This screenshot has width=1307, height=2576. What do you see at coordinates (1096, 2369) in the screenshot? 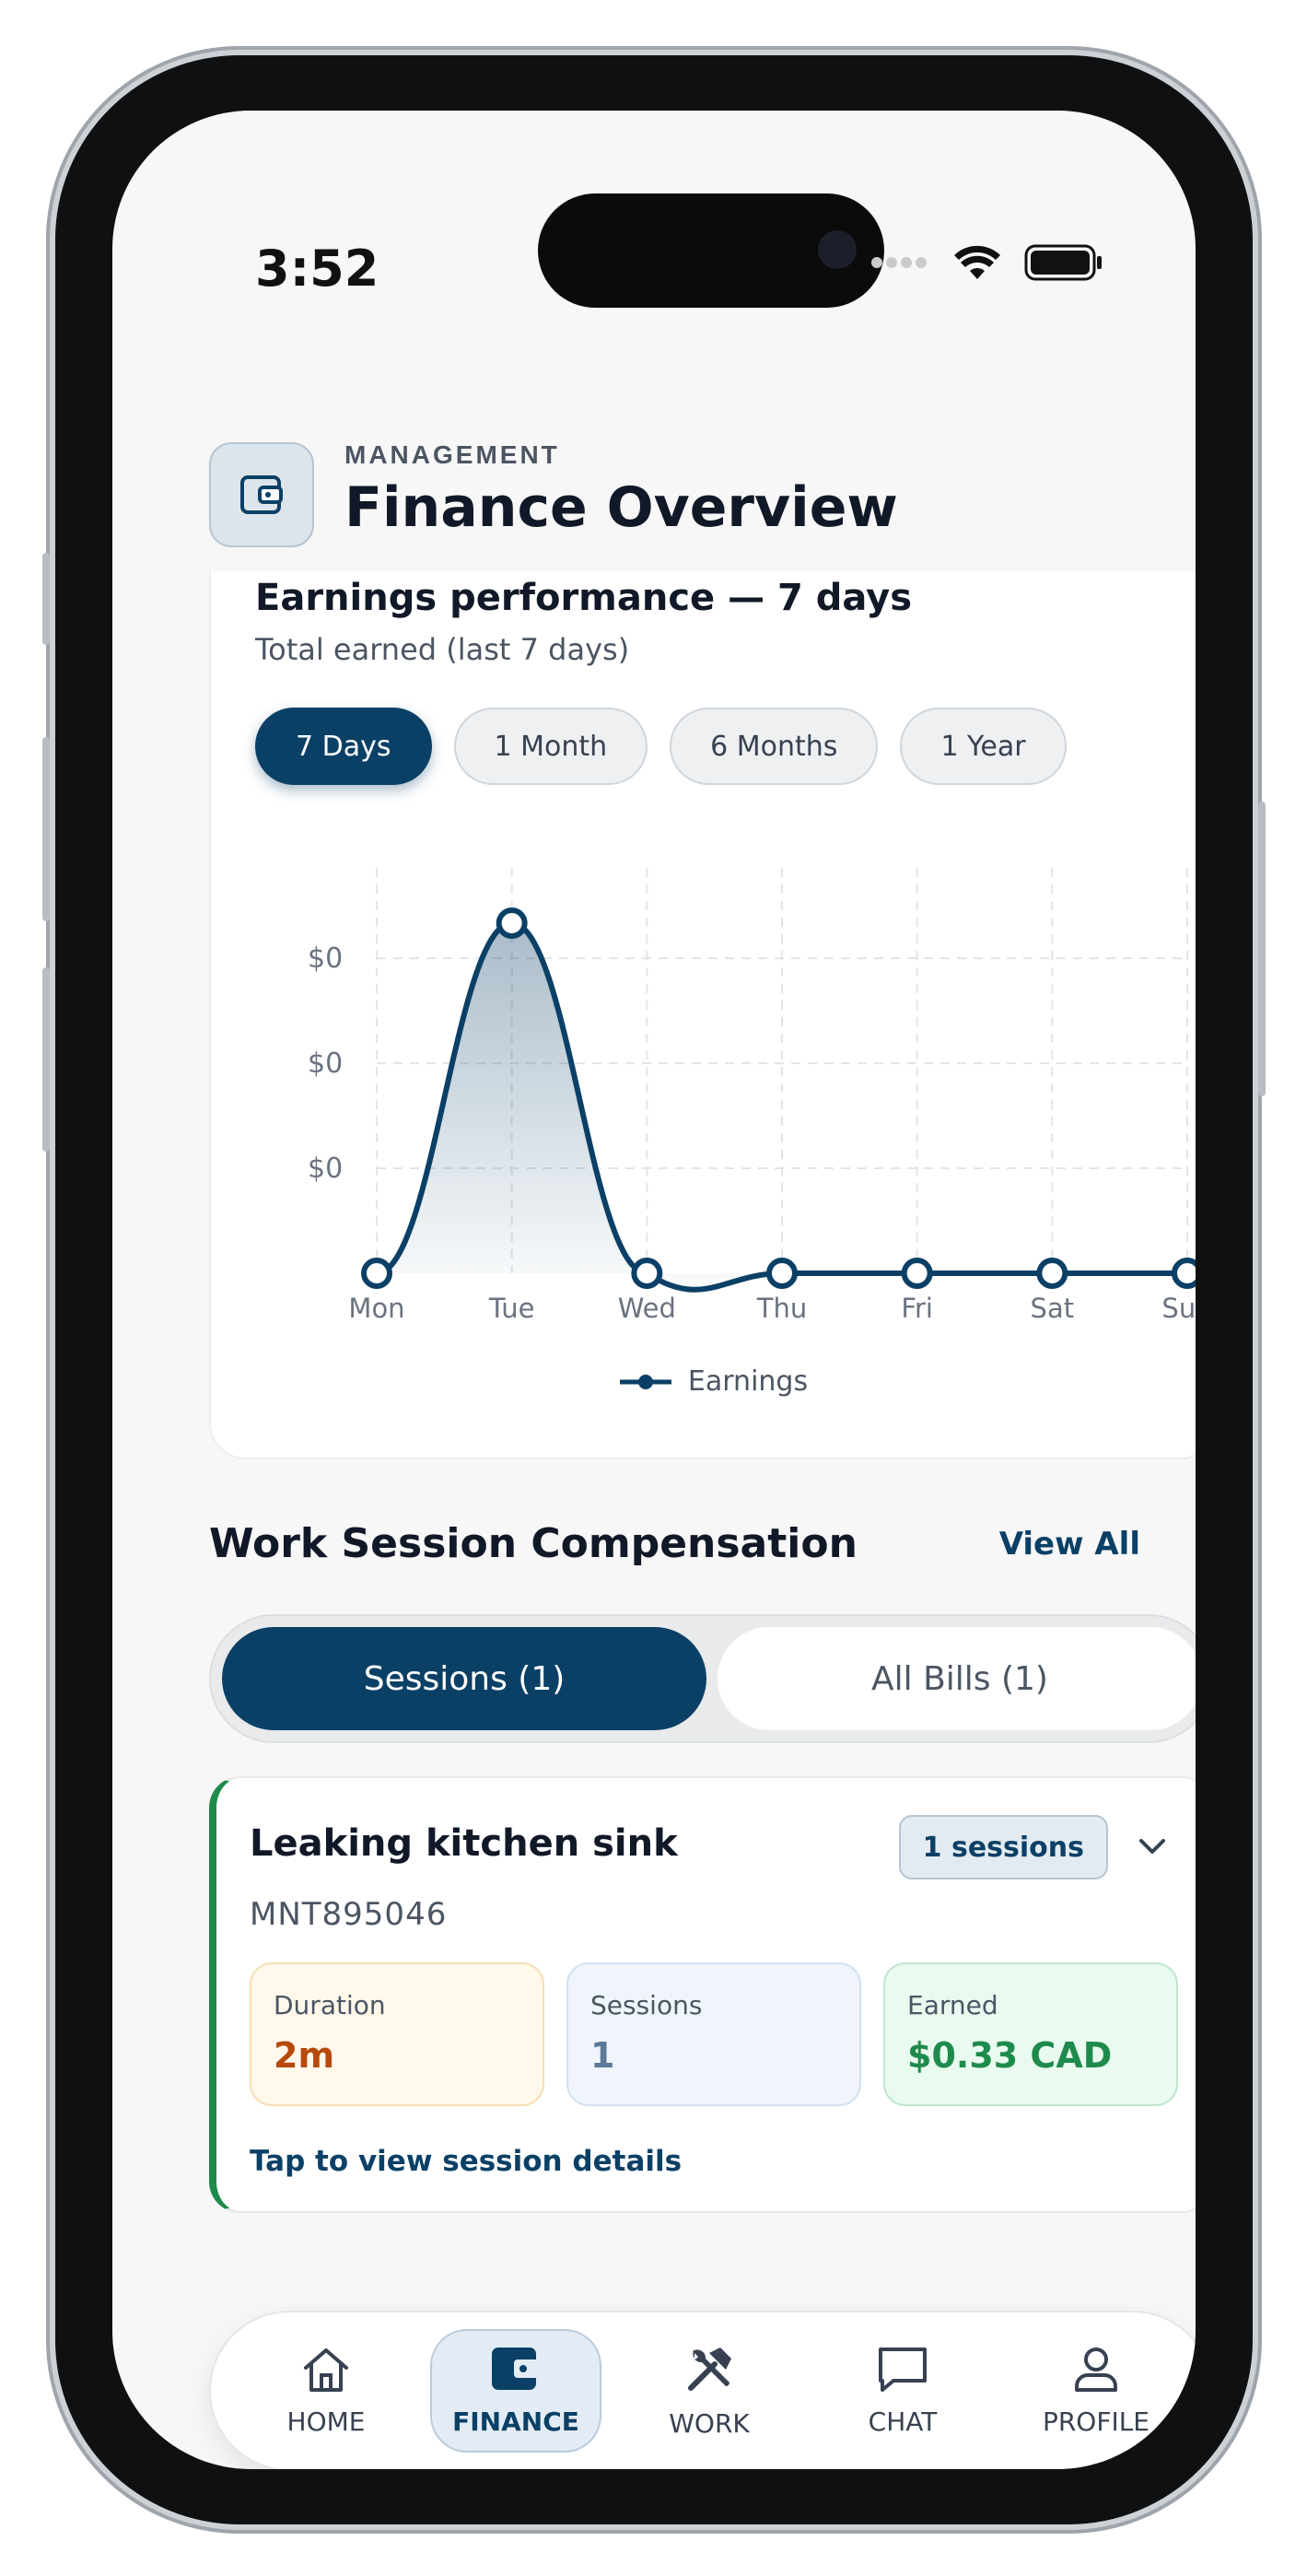
I see `profile-icon` at bounding box center [1096, 2369].